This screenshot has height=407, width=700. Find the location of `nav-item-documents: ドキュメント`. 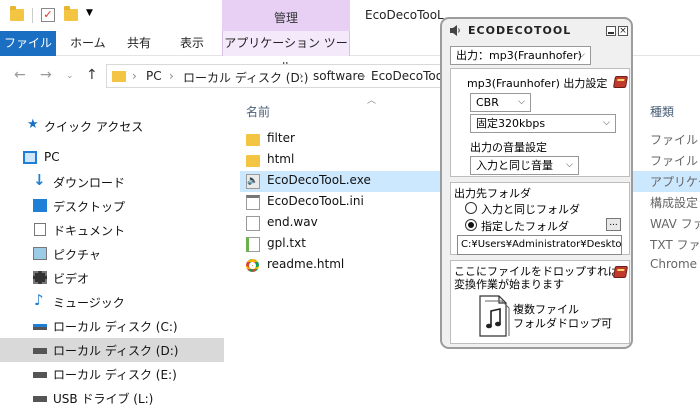

nav-item-documents: ドキュメント is located at coordinates (112, 230).